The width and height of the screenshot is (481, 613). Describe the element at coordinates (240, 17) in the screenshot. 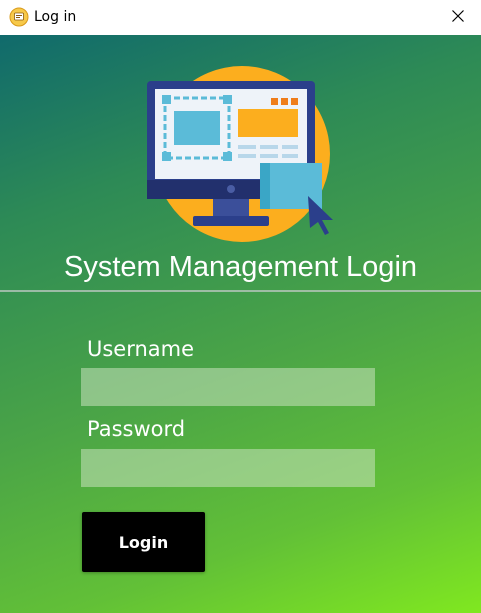

I see `title-bar: Log in` at that location.